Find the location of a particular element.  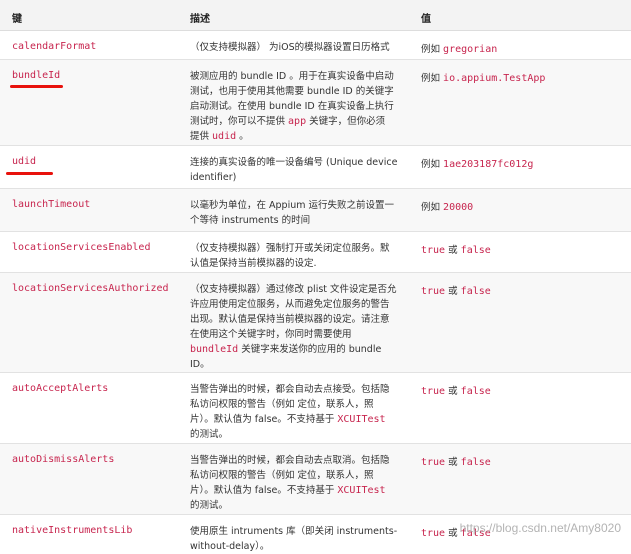

desc-cell: （仅支持模拟器）强制打开或关闭定位服务。默 认值是保持当前模拟器的设定. is located at coordinates (300, 256).